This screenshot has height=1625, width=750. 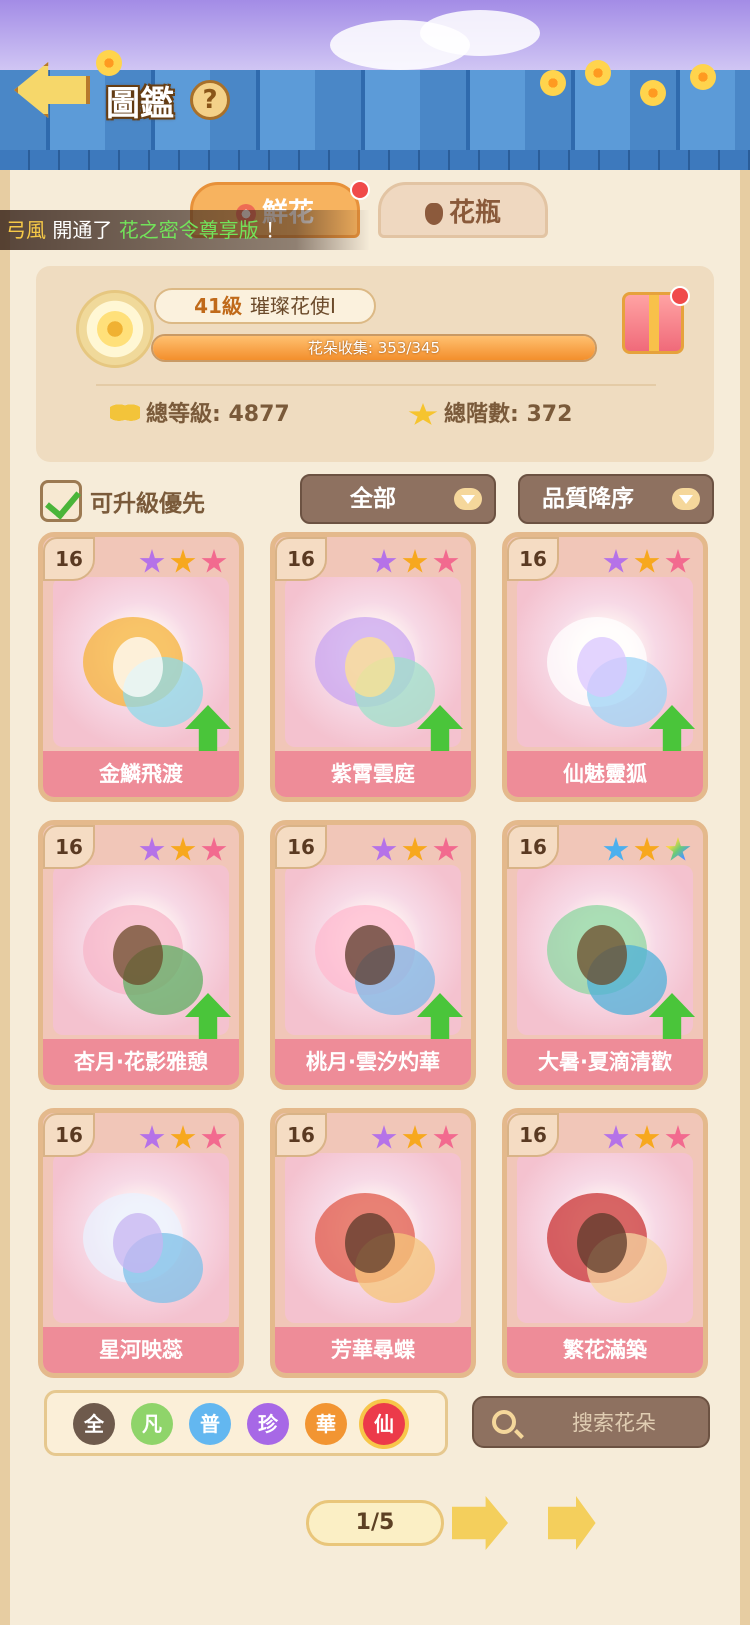 What do you see at coordinates (398, 499) in the screenshot?
I see `category-dropdown: 全部` at bounding box center [398, 499].